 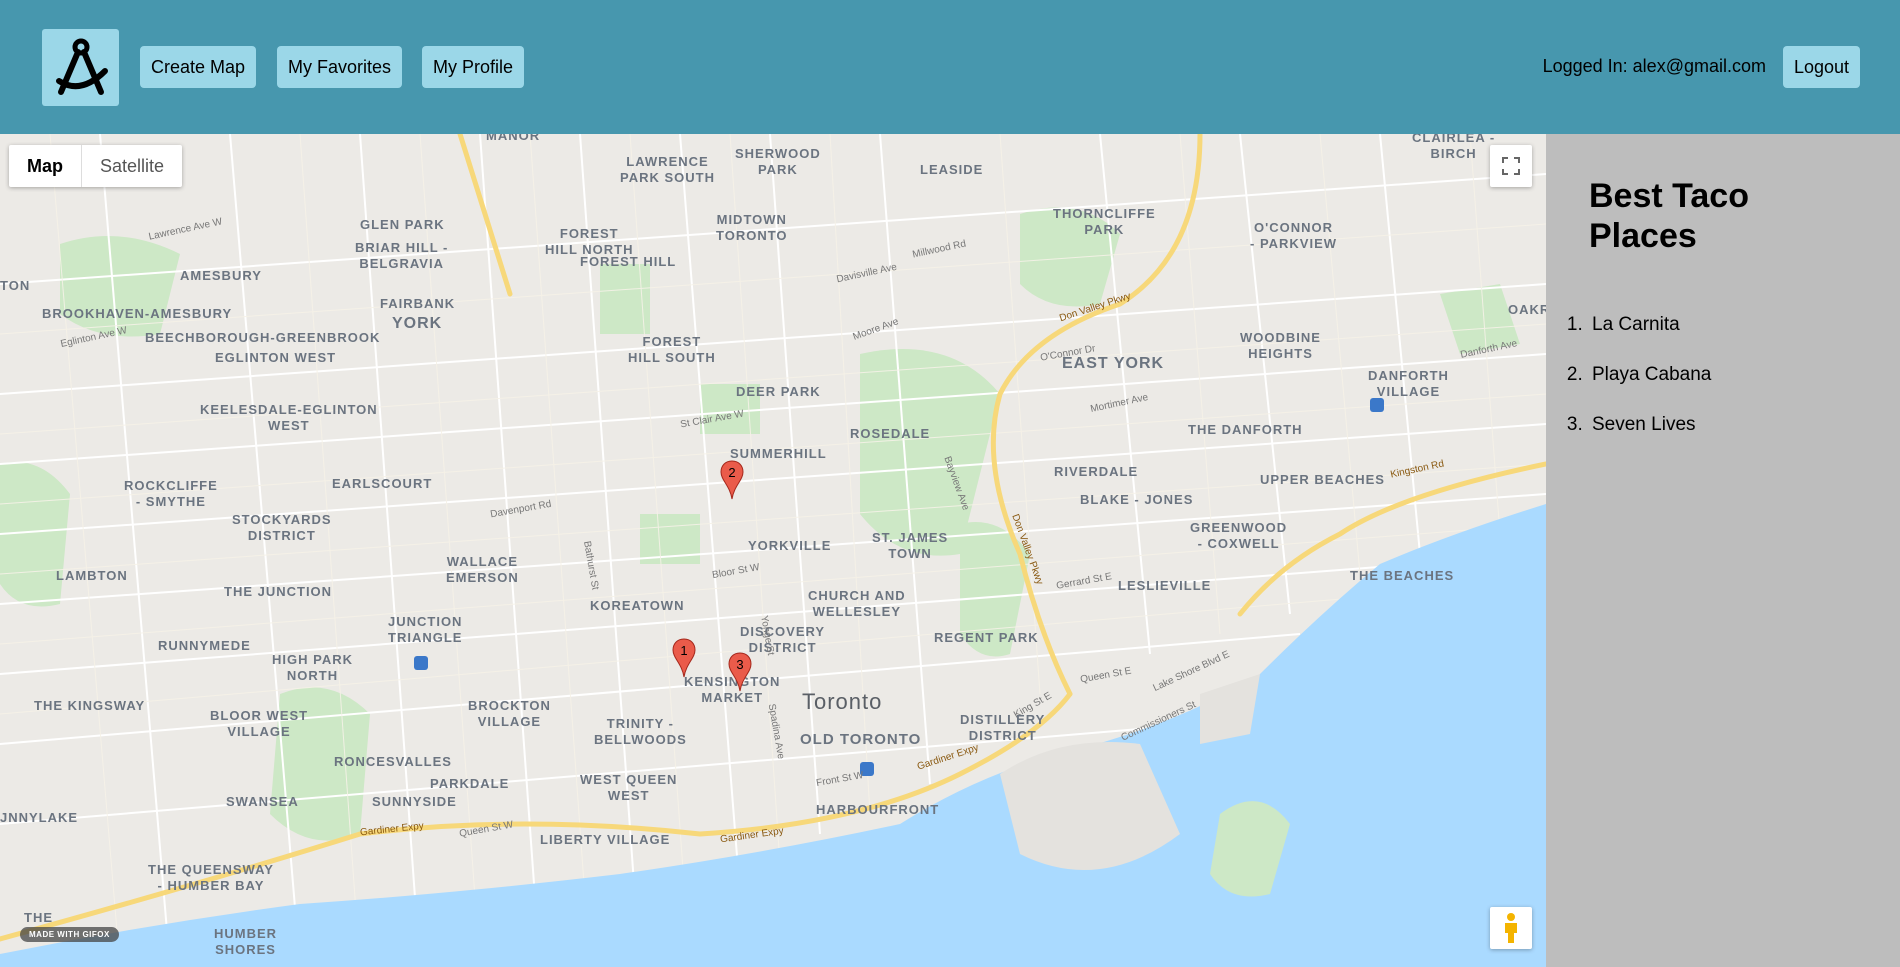 I want to click on app-logo, so click(x=80, y=67).